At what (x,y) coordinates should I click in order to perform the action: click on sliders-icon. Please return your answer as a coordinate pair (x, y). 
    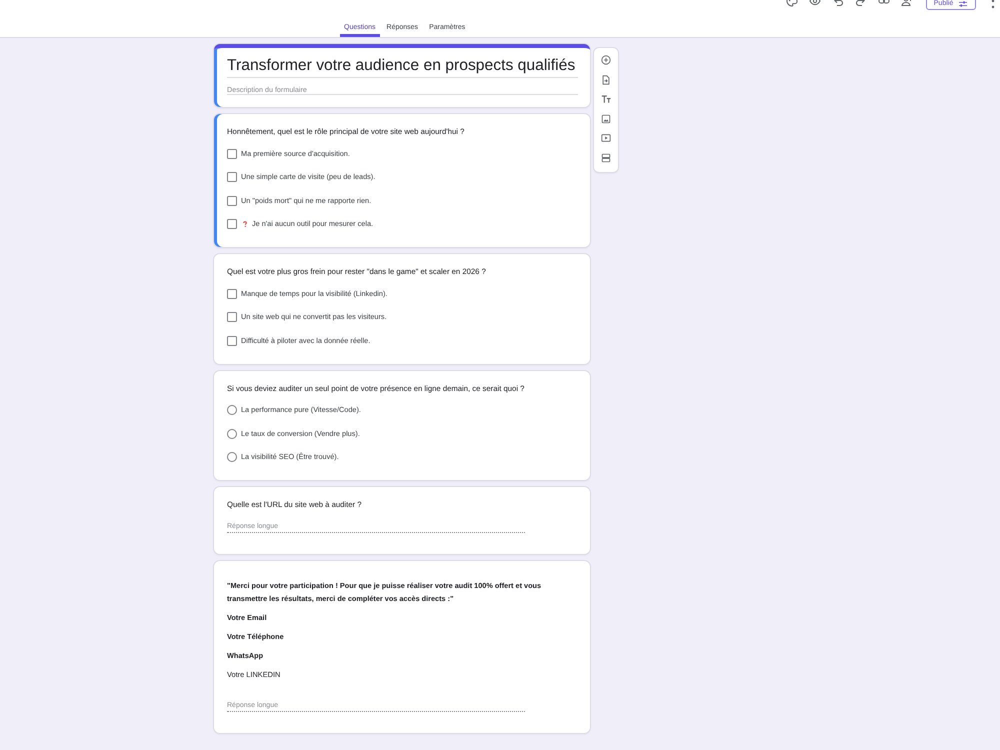
    Looking at the image, I should click on (963, 4).